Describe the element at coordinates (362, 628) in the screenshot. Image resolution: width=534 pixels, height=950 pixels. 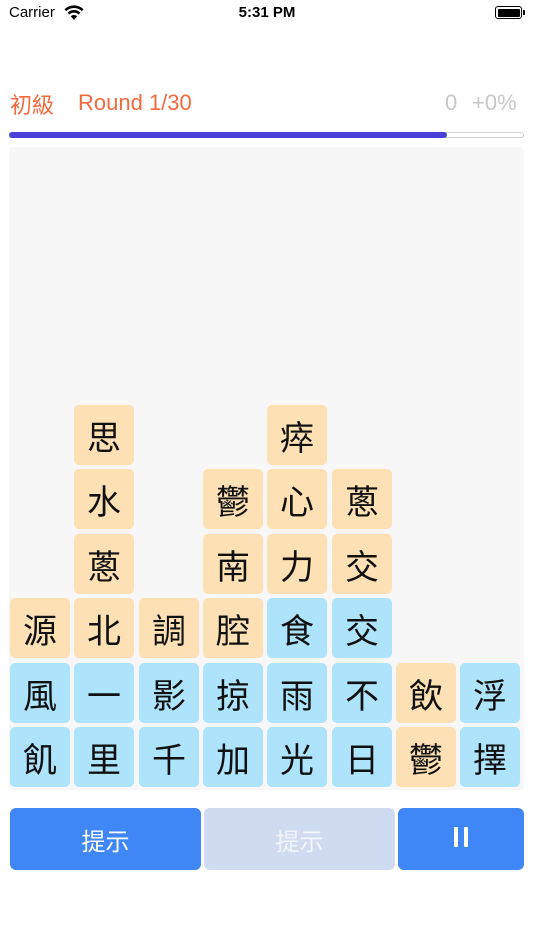
I see `tile-c5-r2: 交` at that location.